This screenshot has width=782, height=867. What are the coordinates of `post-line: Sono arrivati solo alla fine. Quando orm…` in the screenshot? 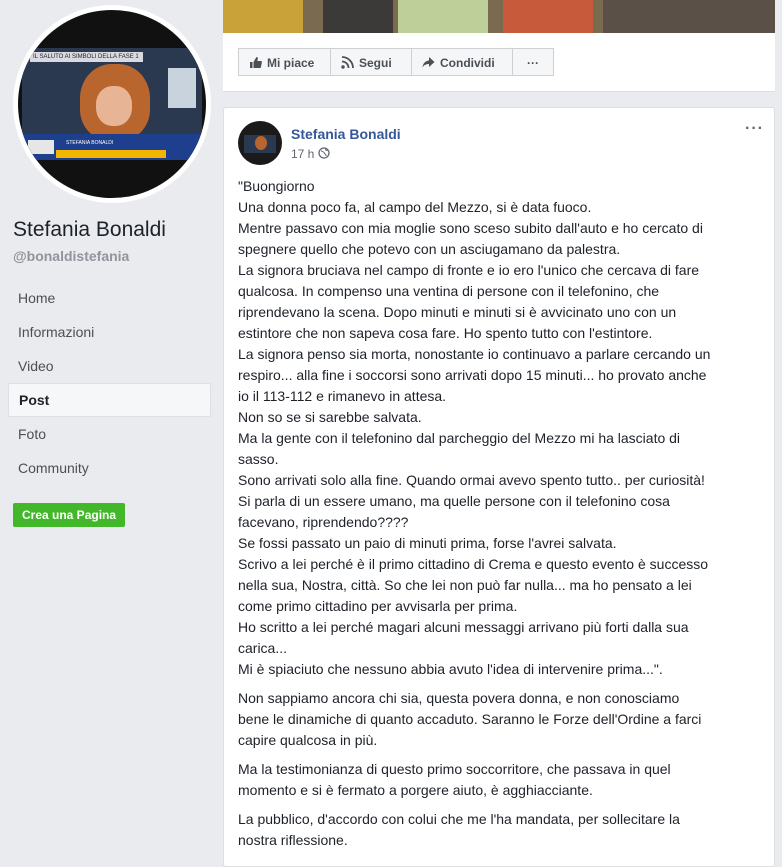 It's located at (471, 480).